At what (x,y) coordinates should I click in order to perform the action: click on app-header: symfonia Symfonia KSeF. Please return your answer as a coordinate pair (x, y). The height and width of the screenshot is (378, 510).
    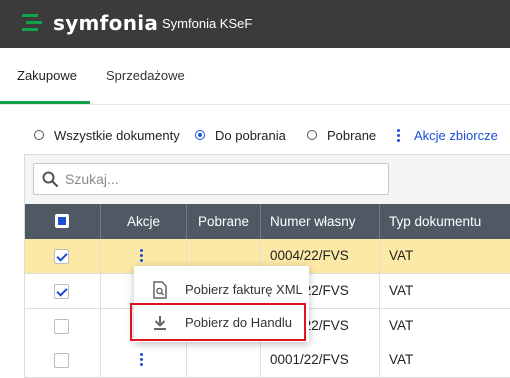
    Looking at the image, I should click on (255, 24).